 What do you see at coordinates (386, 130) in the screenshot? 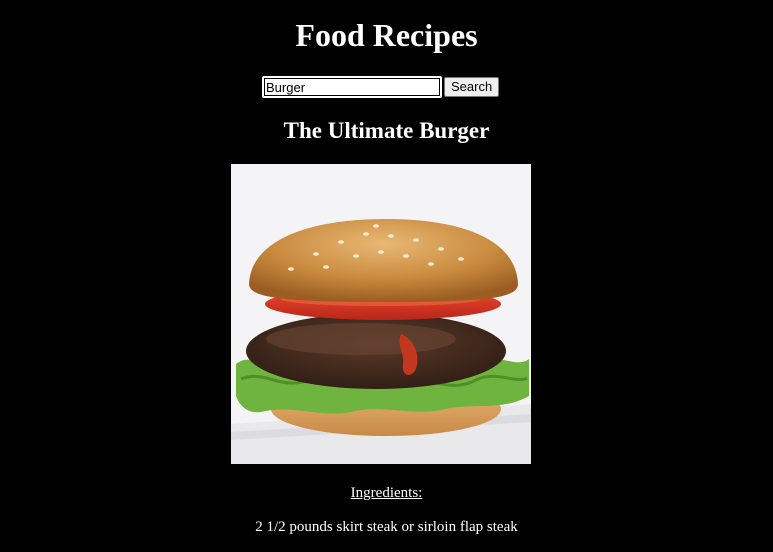
I see `recipe-title: The Ultimate Burger` at bounding box center [386, 130].